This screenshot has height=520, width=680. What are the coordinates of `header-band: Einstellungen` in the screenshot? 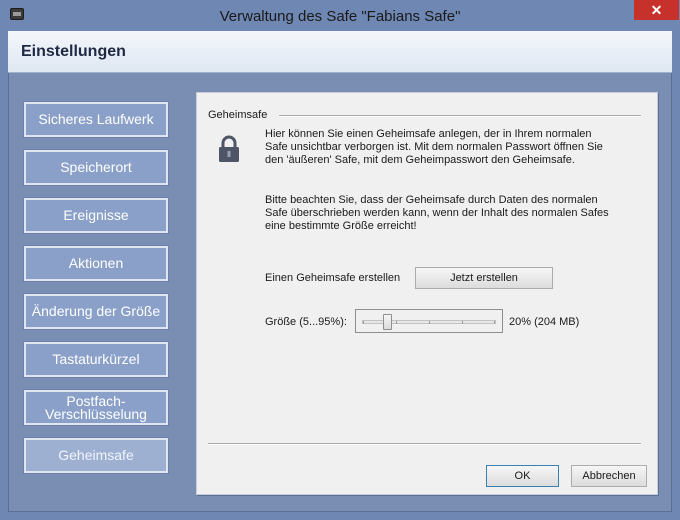 It's located at (340, 52).